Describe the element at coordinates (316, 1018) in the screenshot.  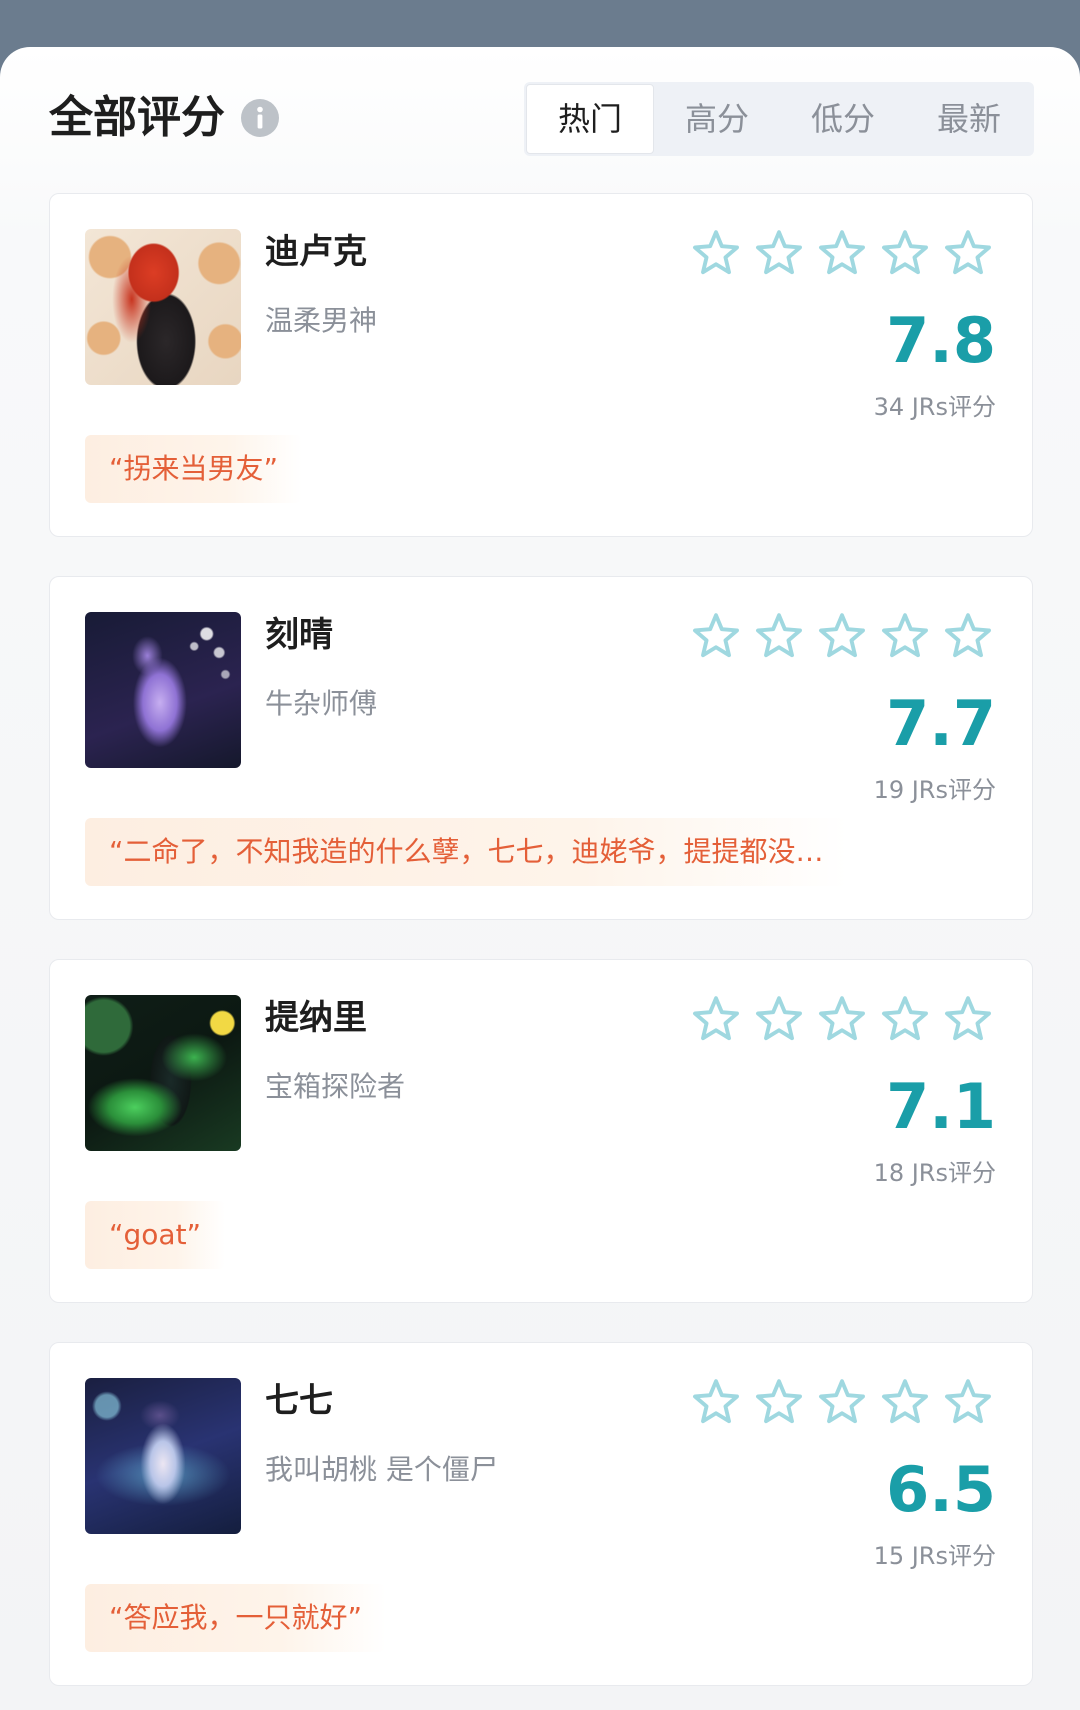
I see `character-name: 提纳里` at that location.